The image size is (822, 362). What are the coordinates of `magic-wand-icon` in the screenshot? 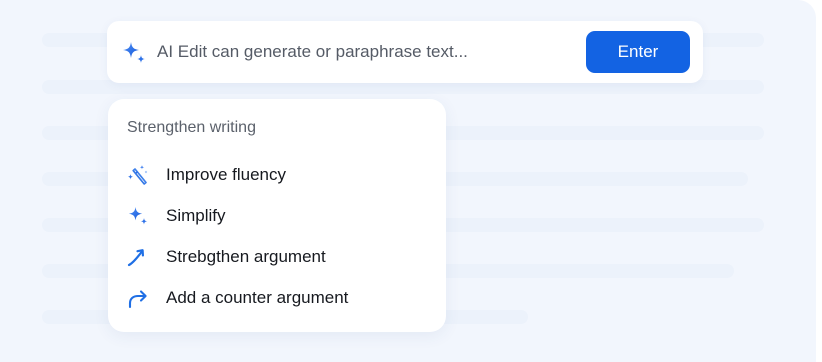 It's located at (137, 175).